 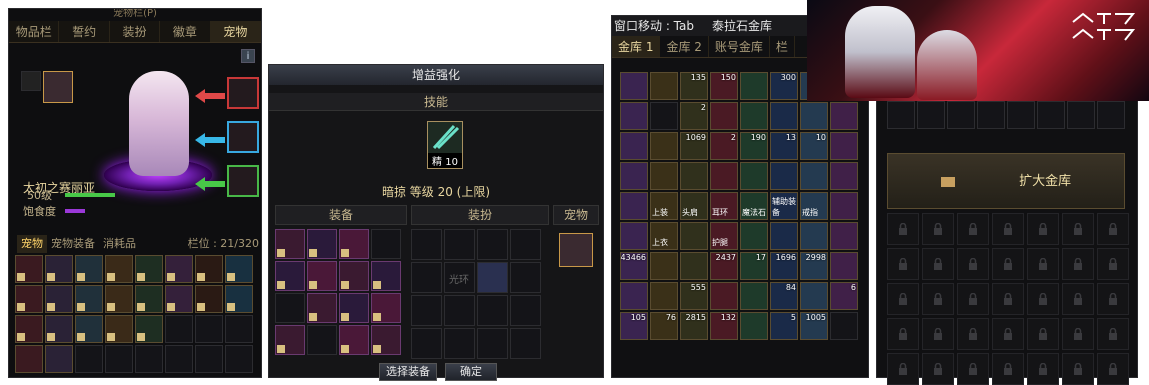 What do you see at coordinates (408, 372) in the screenshot?
I see `select-equip-button: 选择装备` at bounding box center [408, 372].